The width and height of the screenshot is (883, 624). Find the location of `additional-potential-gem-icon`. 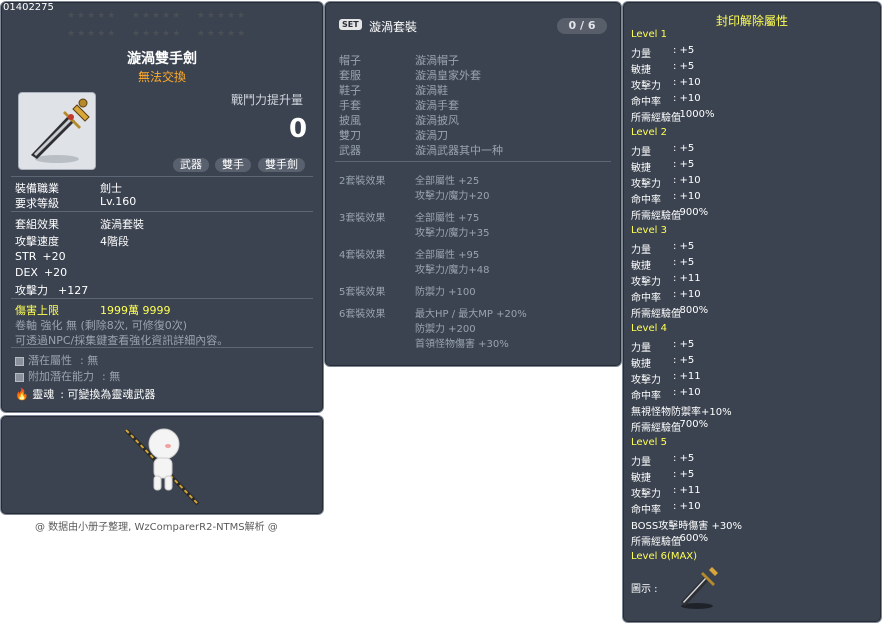

additional-potential-gem-icon is located at coordinates (19, 377).